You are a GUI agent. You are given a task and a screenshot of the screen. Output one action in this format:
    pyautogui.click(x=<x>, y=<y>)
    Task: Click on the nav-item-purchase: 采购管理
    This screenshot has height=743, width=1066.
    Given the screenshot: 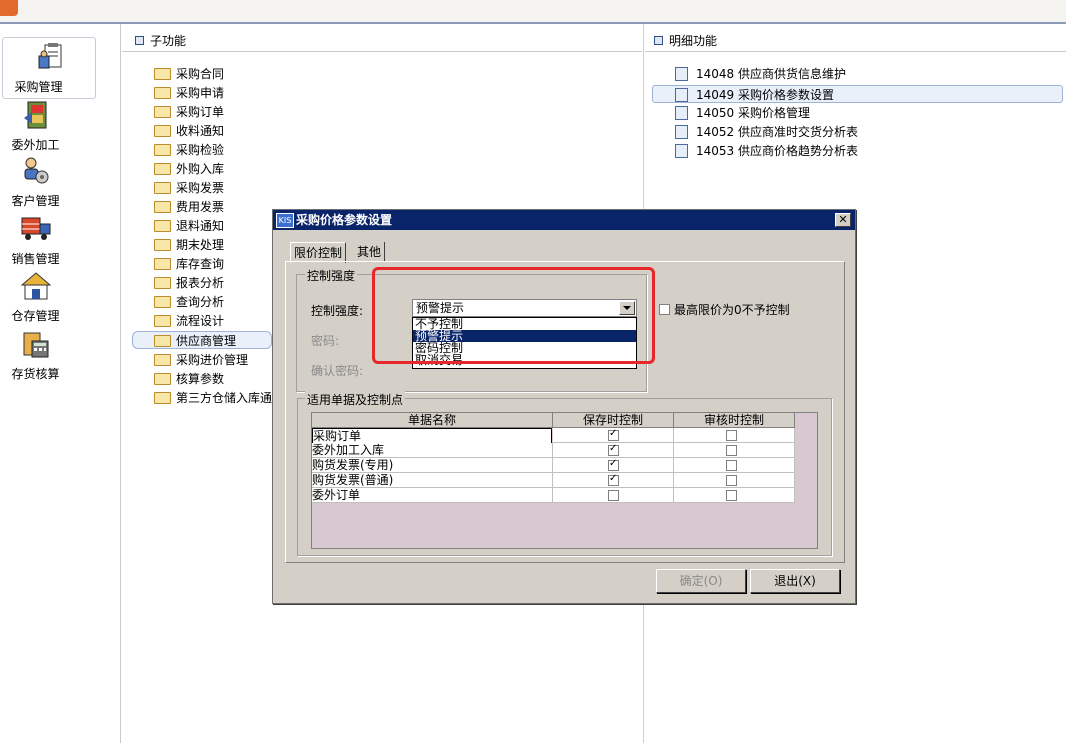 What is the action you would take?
    pyautogui.click(x=49, y=68)
    